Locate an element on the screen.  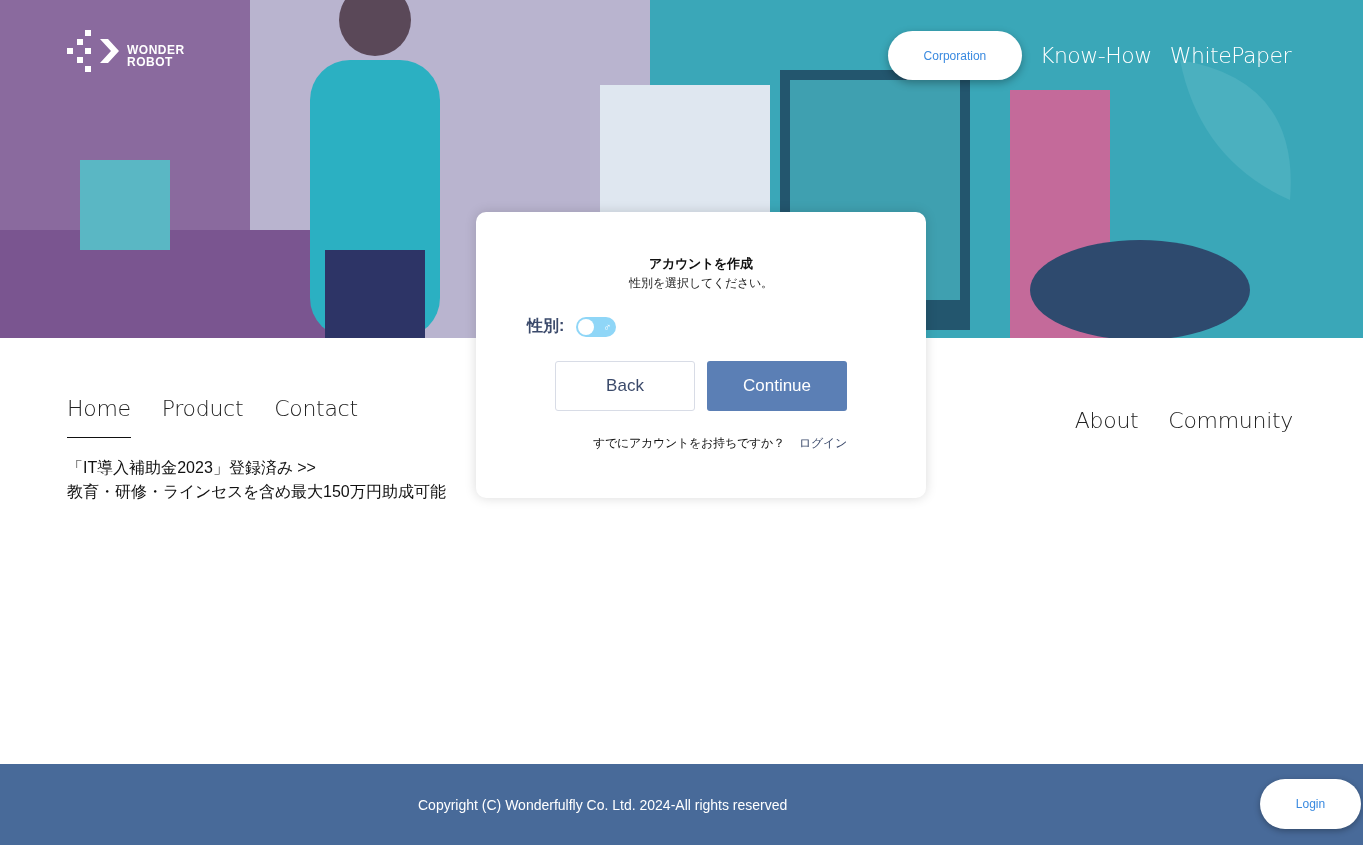
nav-link: Home is located at coordinates (99, 417).